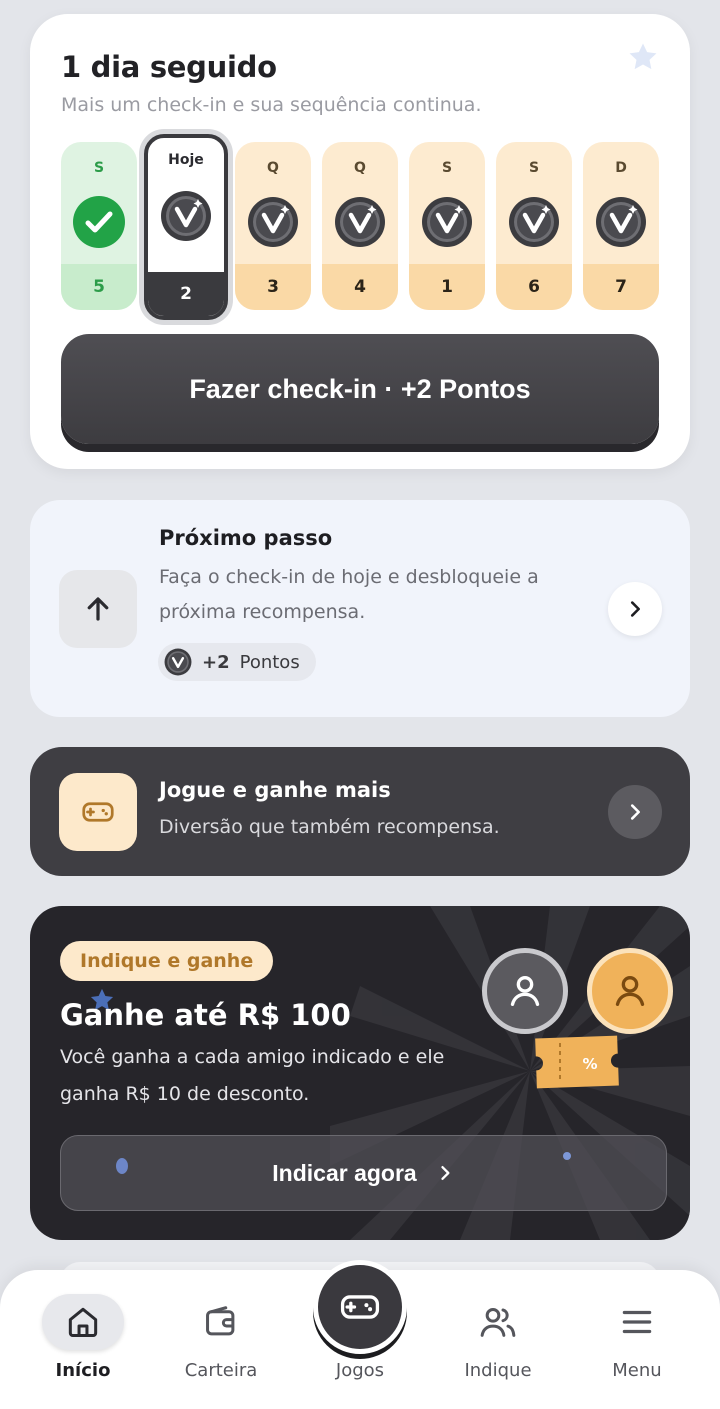 Image resolution: width=720 pixels, height=1409 pixels. Describe the element at coordinates (186, 160) in the screenshot. I see `day-letter: Hoje` at that location.